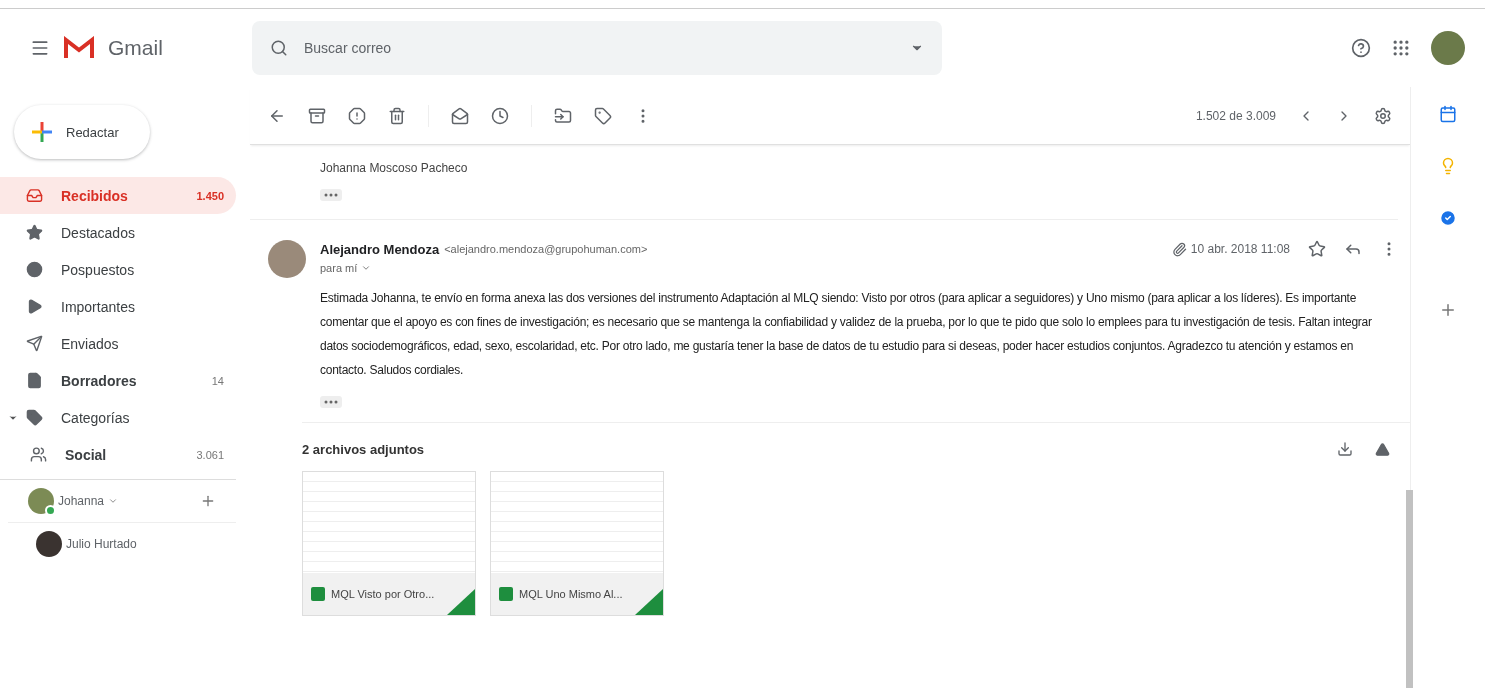  I want to click on pagination-text: 1.502 de 3.009, so click(1235, 115).